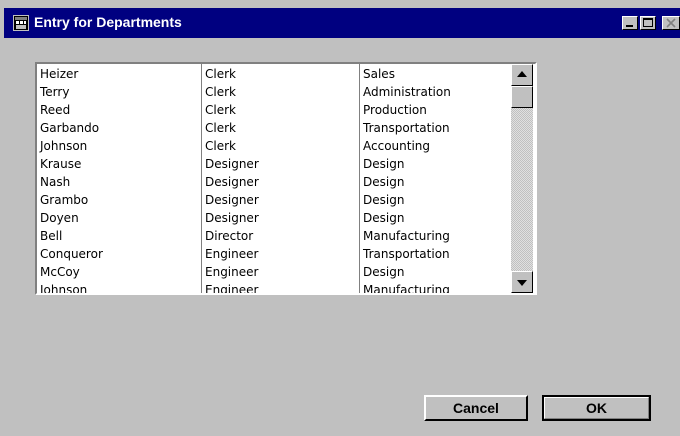  I want to click on list-row: Heizer Clerk Sales, so click(274, 74).